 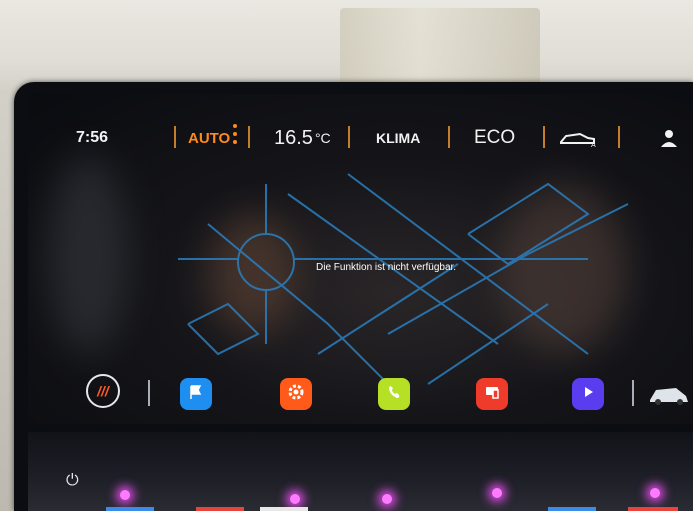 I want to click on media-connect-app, so click(x=492, y=394).